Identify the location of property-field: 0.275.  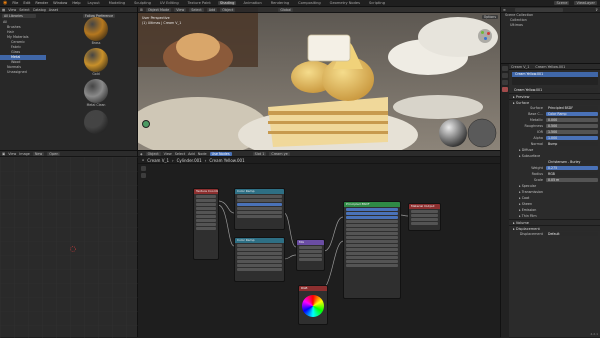
(572, 168).